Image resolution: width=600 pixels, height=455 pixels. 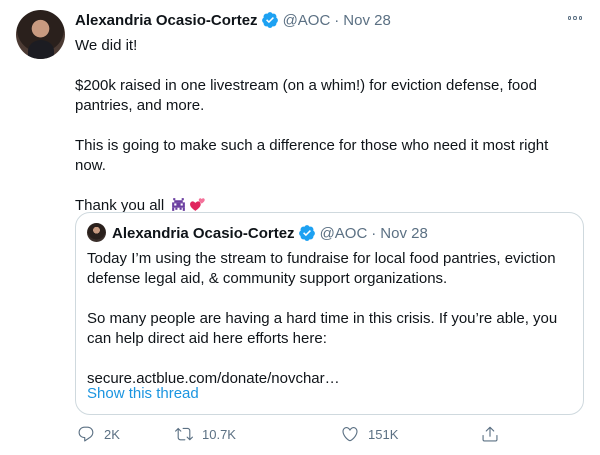 I want to click on show-thread-link: Show this thread, so click(x=143, y=393).